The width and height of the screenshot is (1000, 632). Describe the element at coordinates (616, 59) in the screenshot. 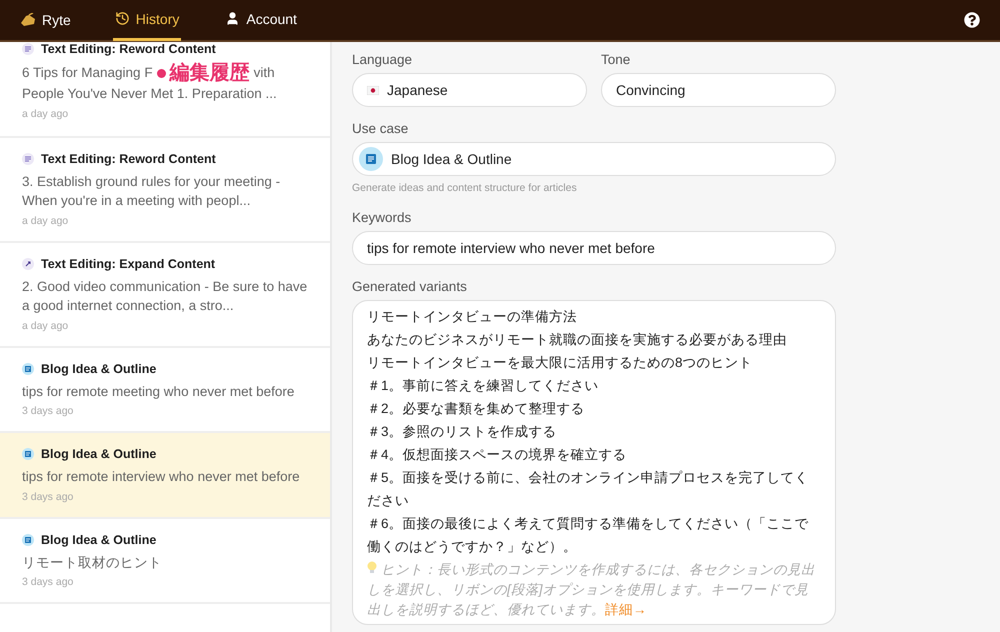

I see `field-label: Tone` at that location.